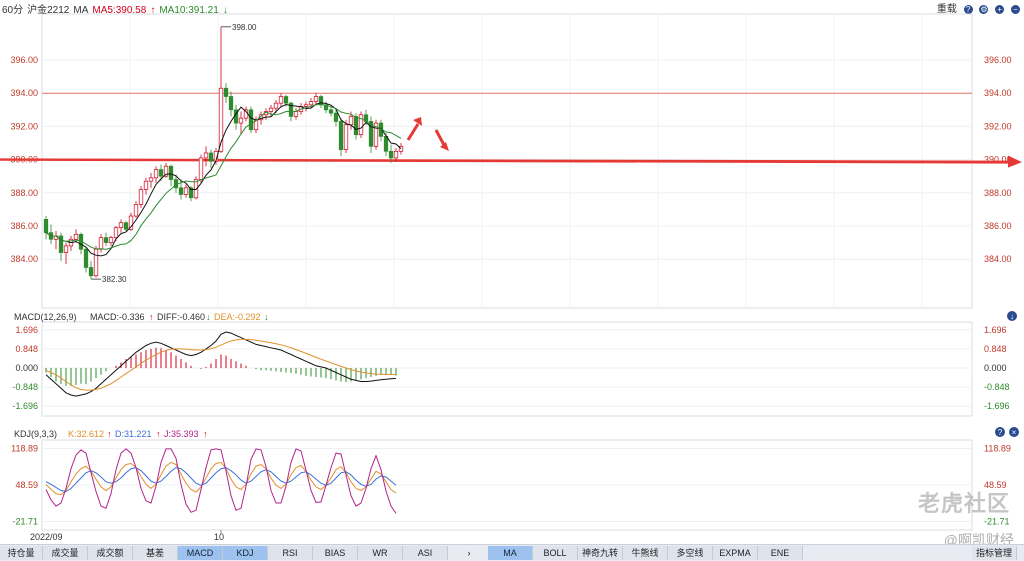  I want to click on main-y-tick-right: 386.00, so click(998, 226).